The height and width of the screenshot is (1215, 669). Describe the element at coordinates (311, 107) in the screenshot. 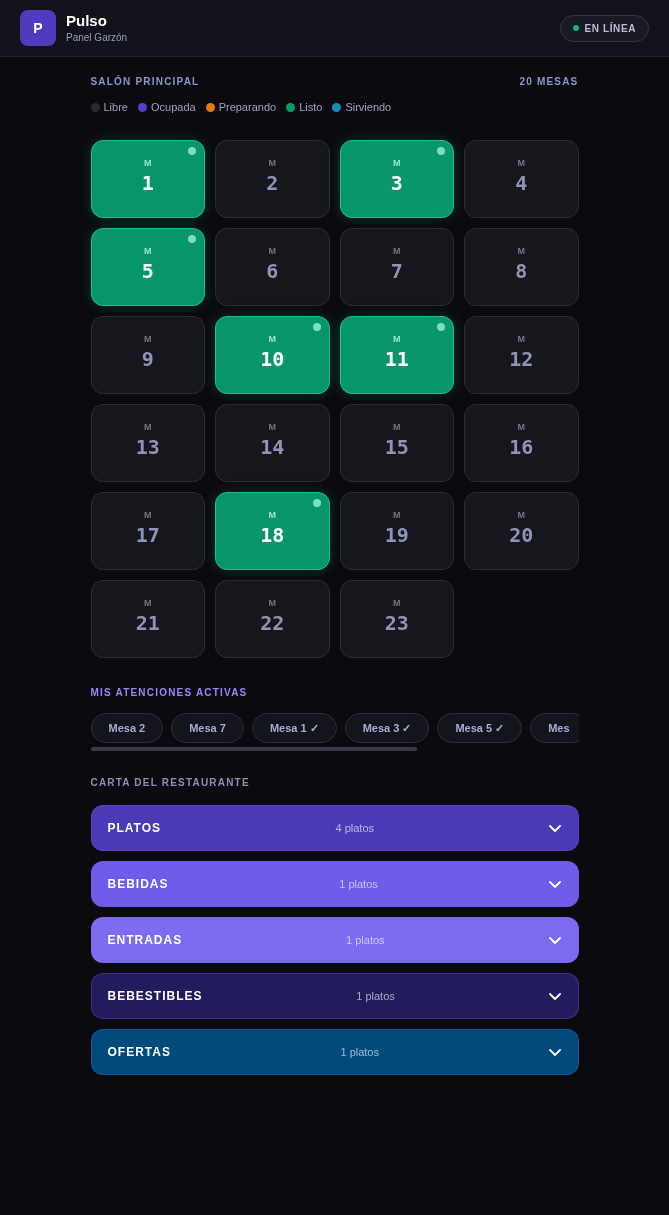

I see `legend-label: Listo` at that location.